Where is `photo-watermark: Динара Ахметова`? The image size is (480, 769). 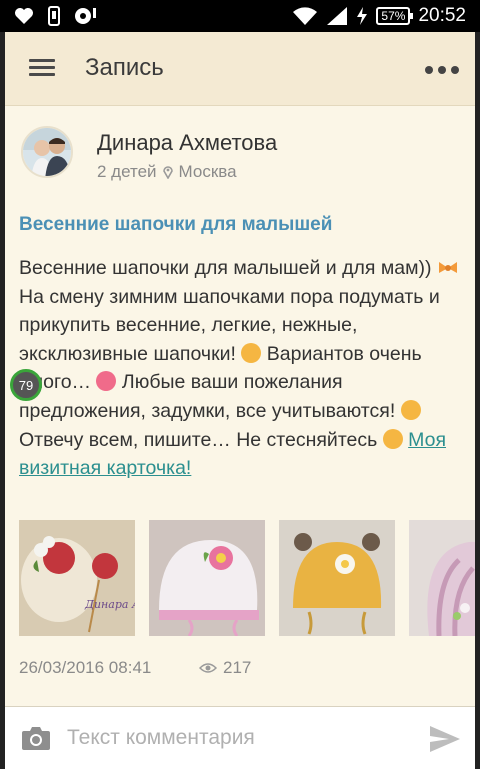
photo-watermark: Динара Ахметова is located at coordinates (109, 604).